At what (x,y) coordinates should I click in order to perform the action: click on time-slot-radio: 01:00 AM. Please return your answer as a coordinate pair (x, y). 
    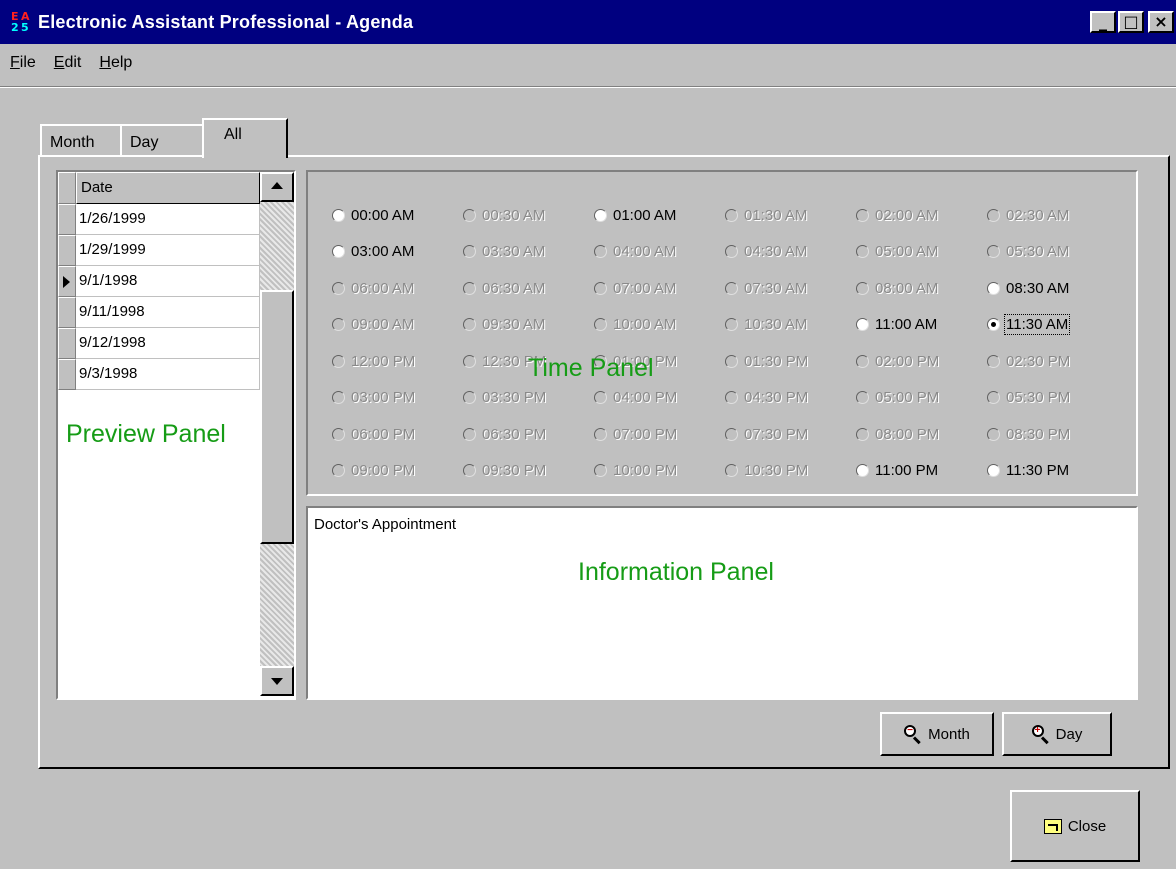
    Looking at the image, I should click on (659, 215).